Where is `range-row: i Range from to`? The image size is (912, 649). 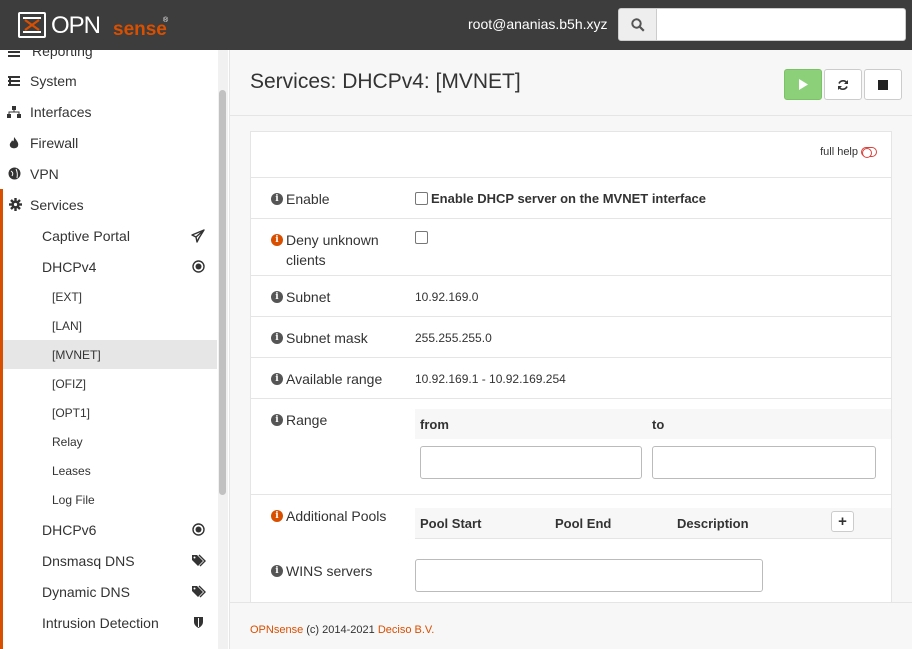
range-row: i Range from to is located at coordinates (571, 447).